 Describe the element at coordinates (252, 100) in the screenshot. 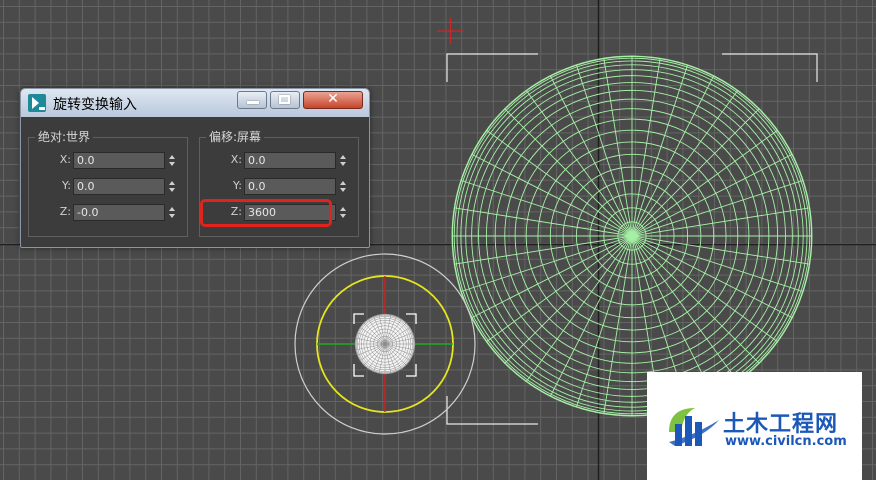

I see `minimize-button` at that location.